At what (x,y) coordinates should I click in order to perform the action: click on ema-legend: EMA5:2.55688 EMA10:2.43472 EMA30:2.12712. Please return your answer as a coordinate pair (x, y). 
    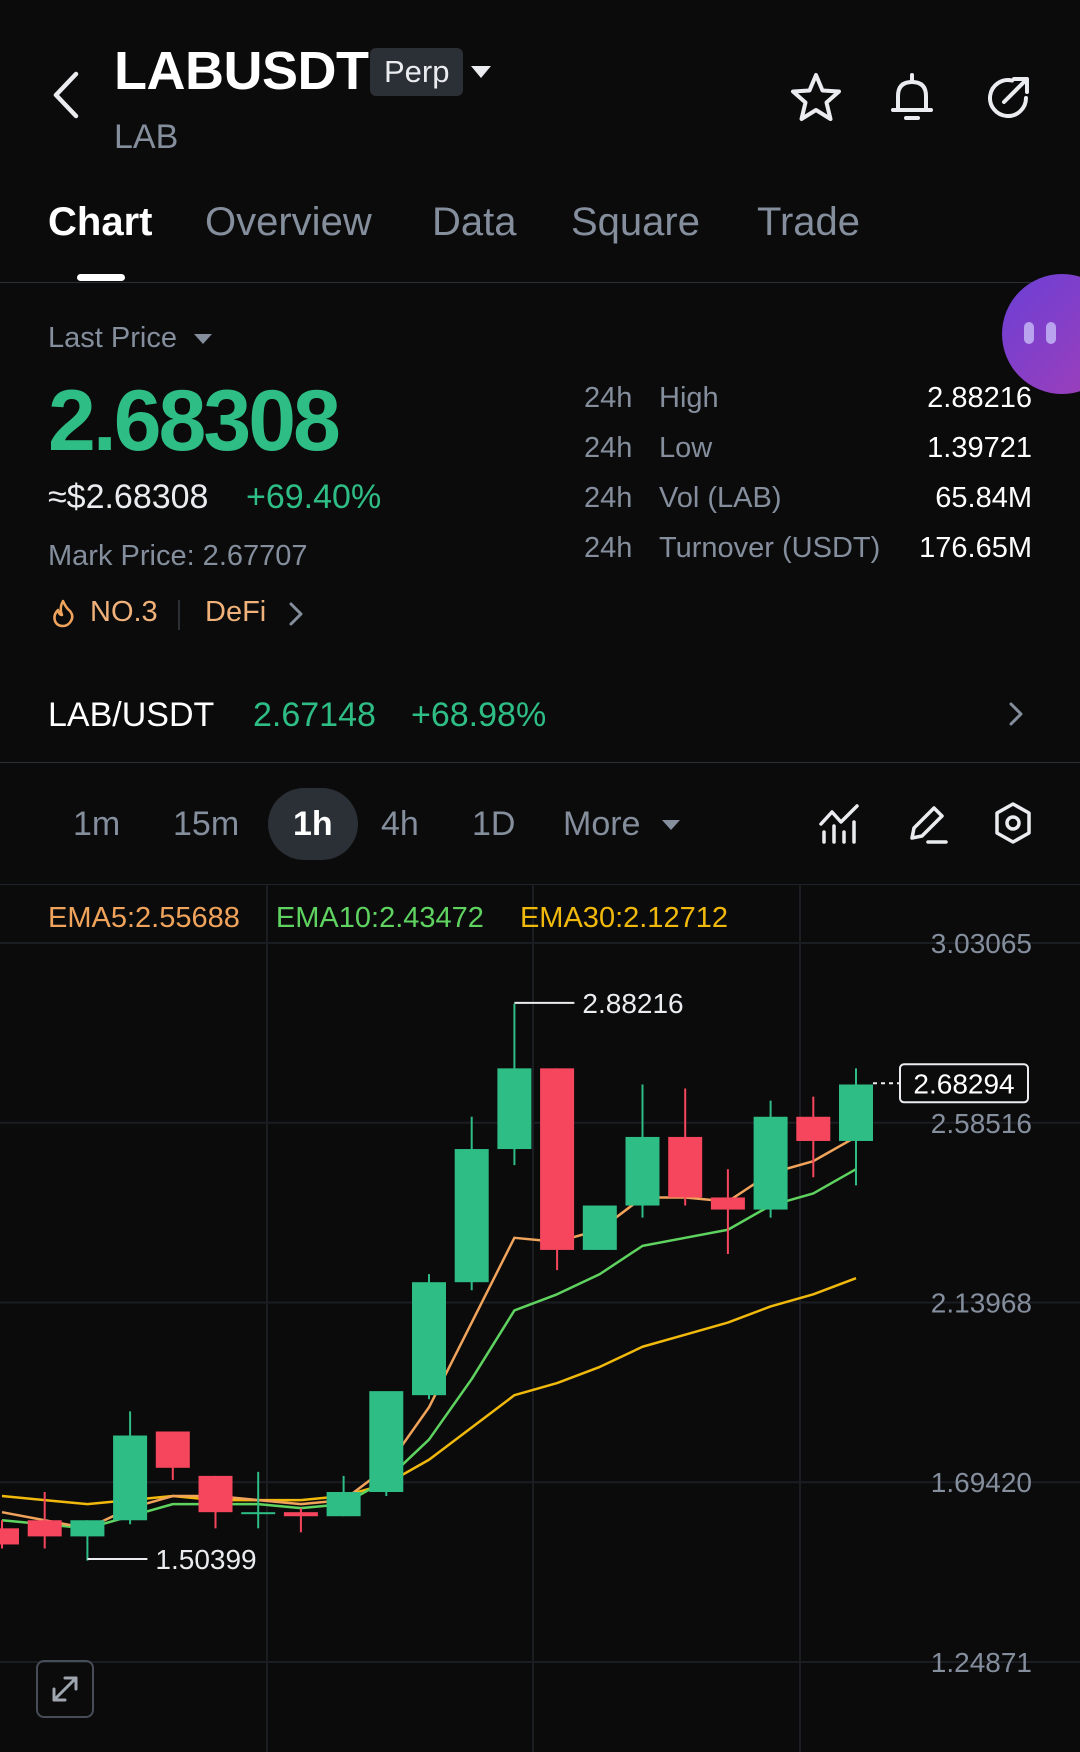
    Looking at the image, I should click on (388, 918).